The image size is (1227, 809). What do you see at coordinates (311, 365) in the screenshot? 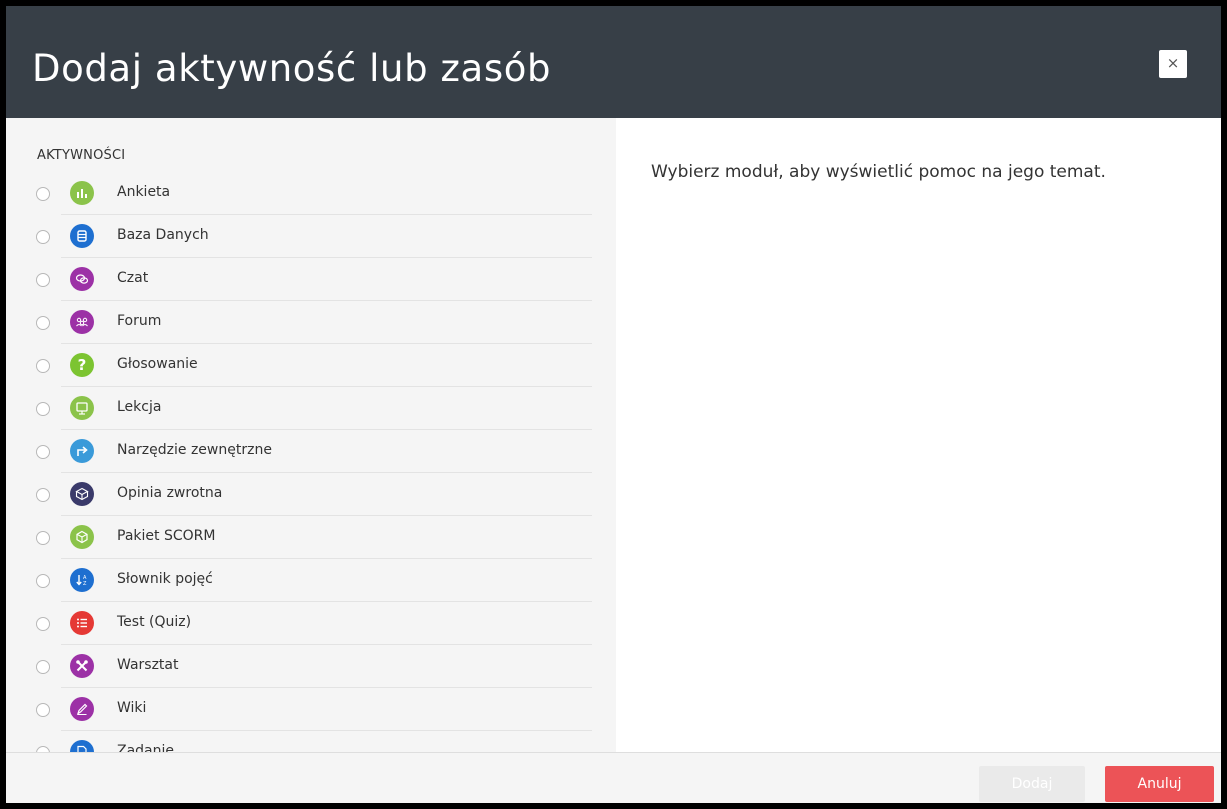
I see `activity-item: ? Głosowanie` at bounding box center [311, 365].